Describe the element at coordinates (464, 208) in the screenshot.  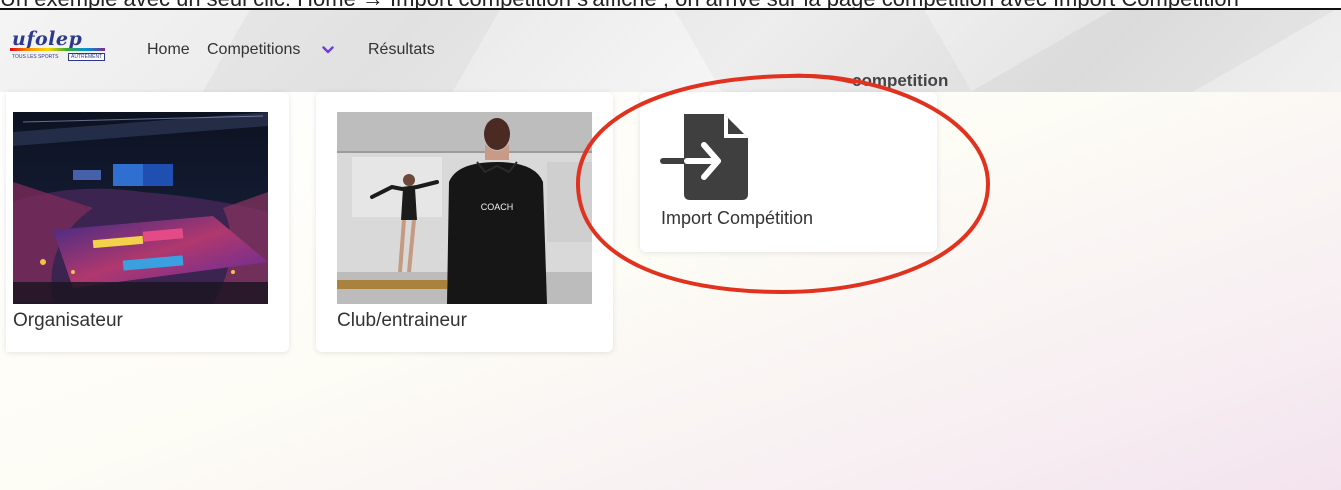
I see `coach-photo: COACH` at that location.